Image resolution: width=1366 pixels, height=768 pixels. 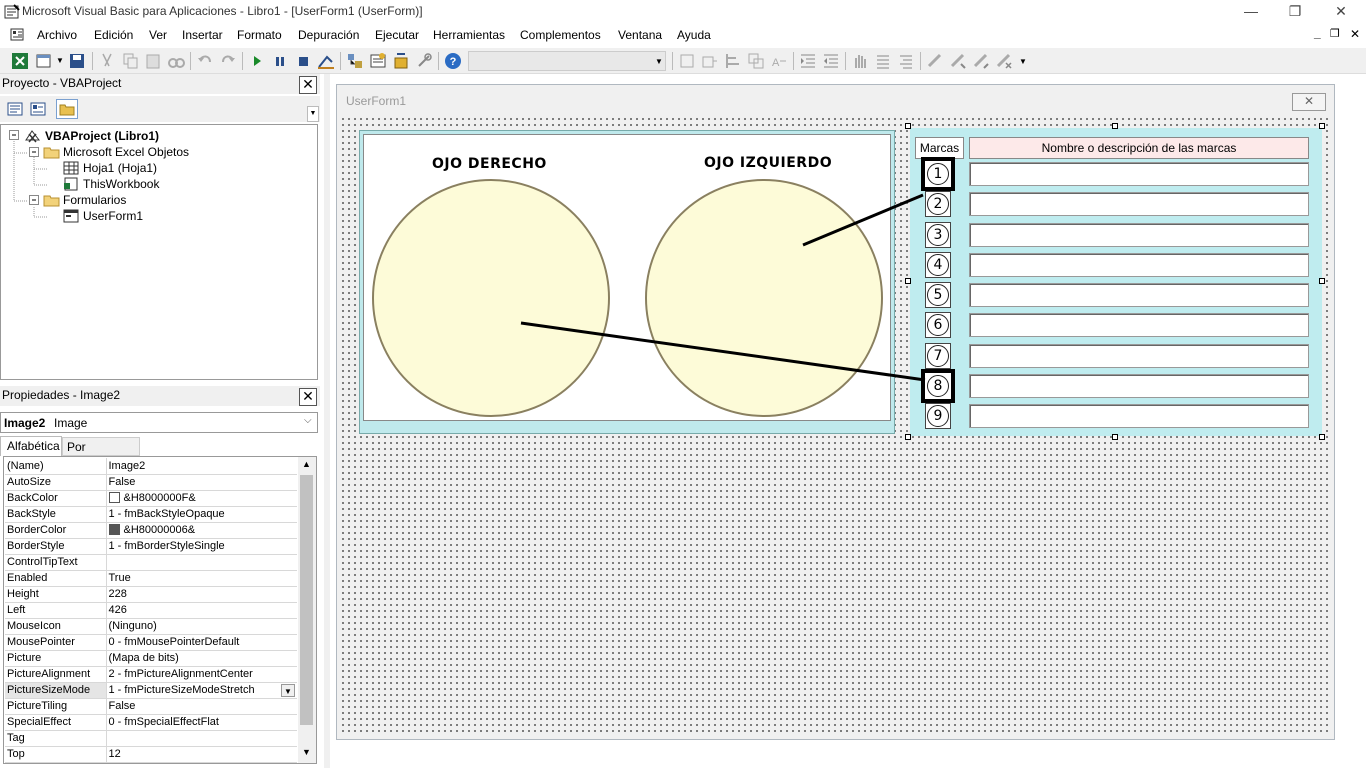 What do you see at coordinates (938, 235) in the screenshot?
I see `mark-3-number: 3` at bounding box center [938, 235].